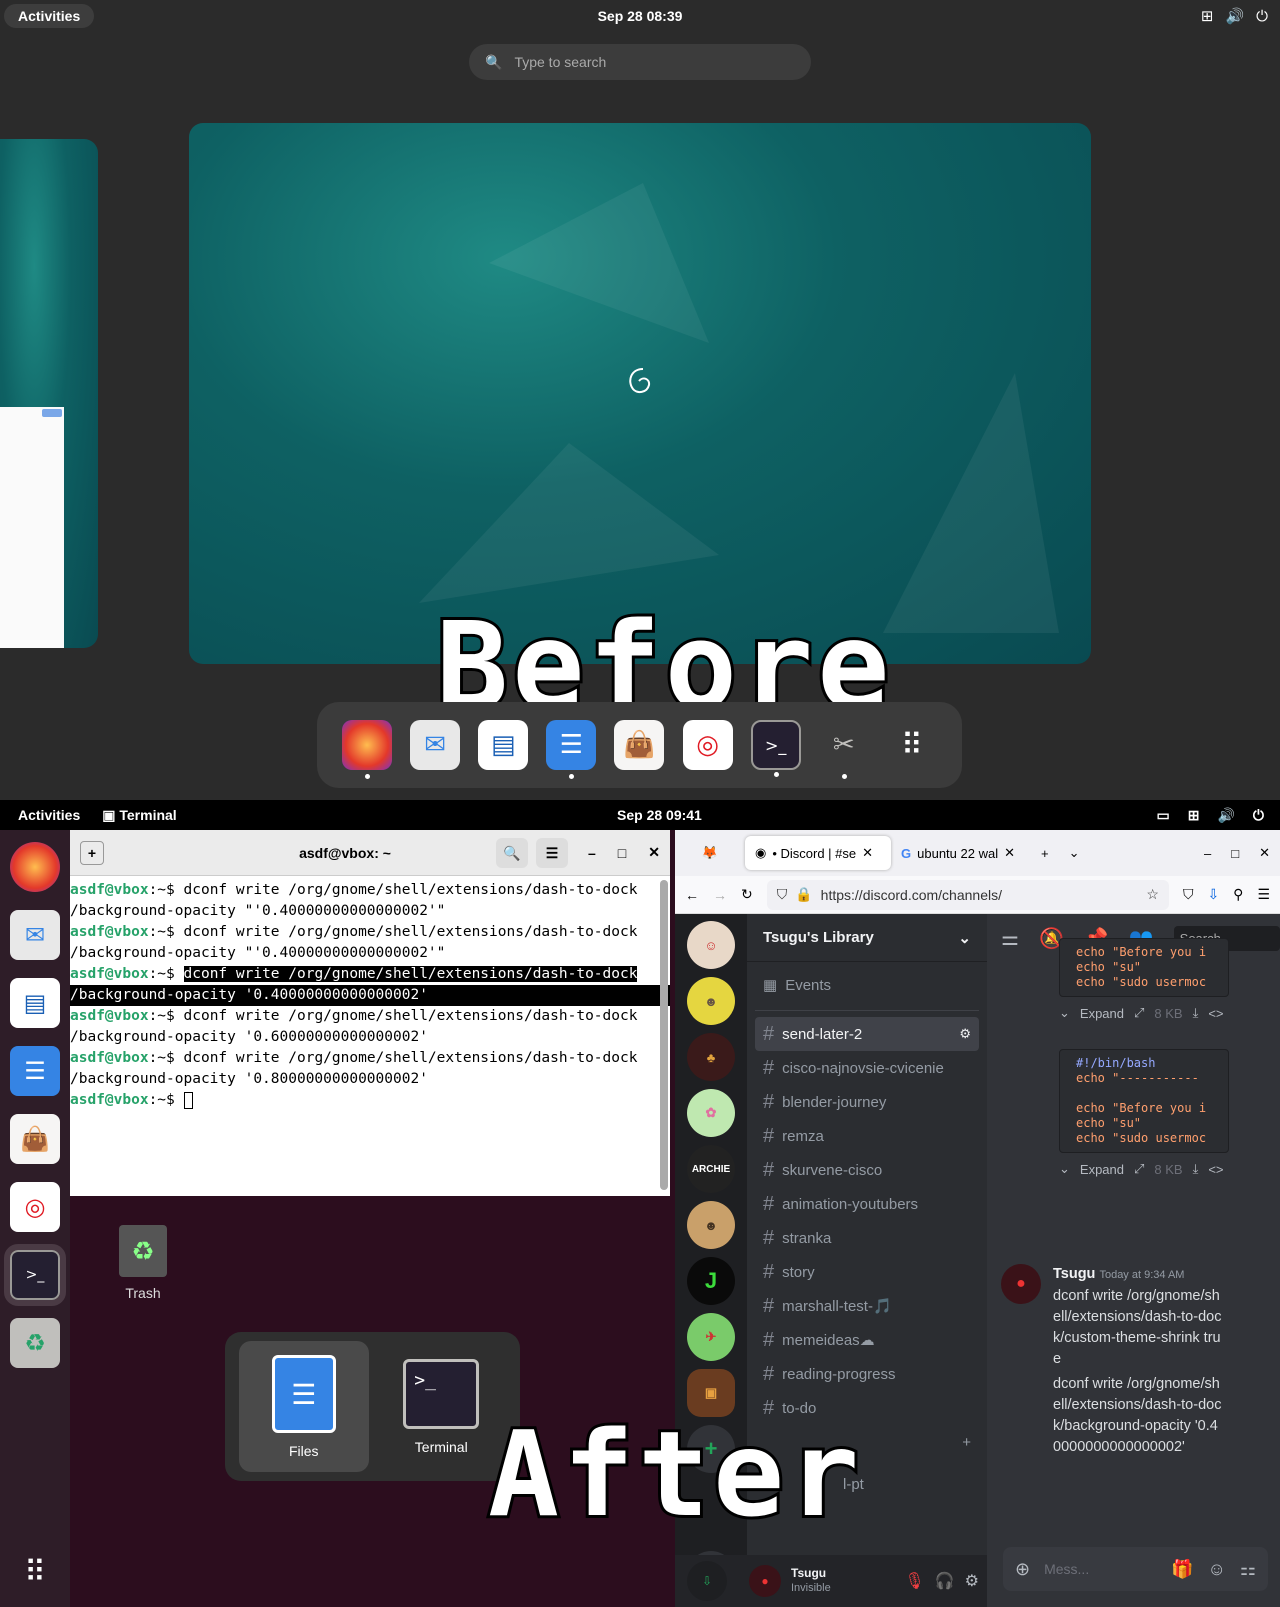 This screenshot has width=1280, height=1607. Describe the element at coordinates (867, 1034) in the screenshot. I see `channel-0: # send-later-2 ⚙` at that location.